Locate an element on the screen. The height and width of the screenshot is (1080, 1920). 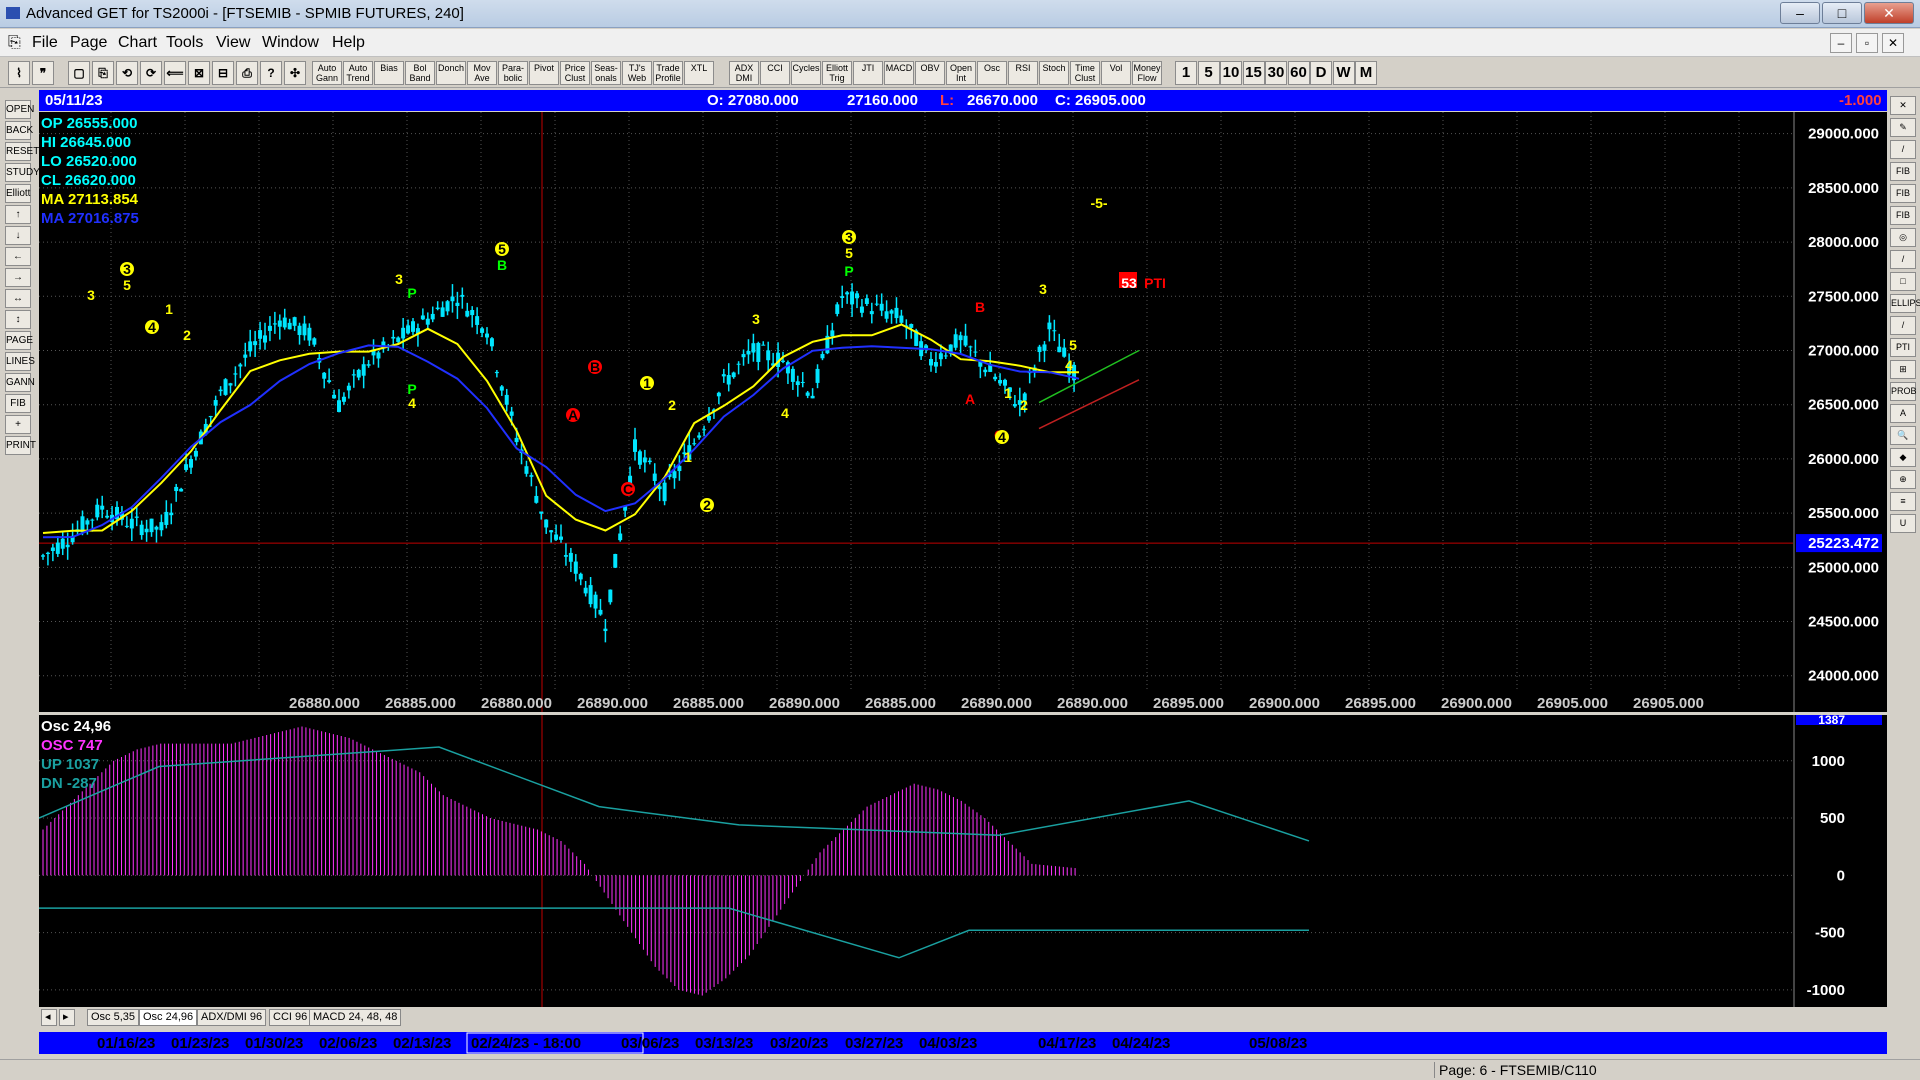
study-button-13: ADX DMI is located at coordinates (744, 73).